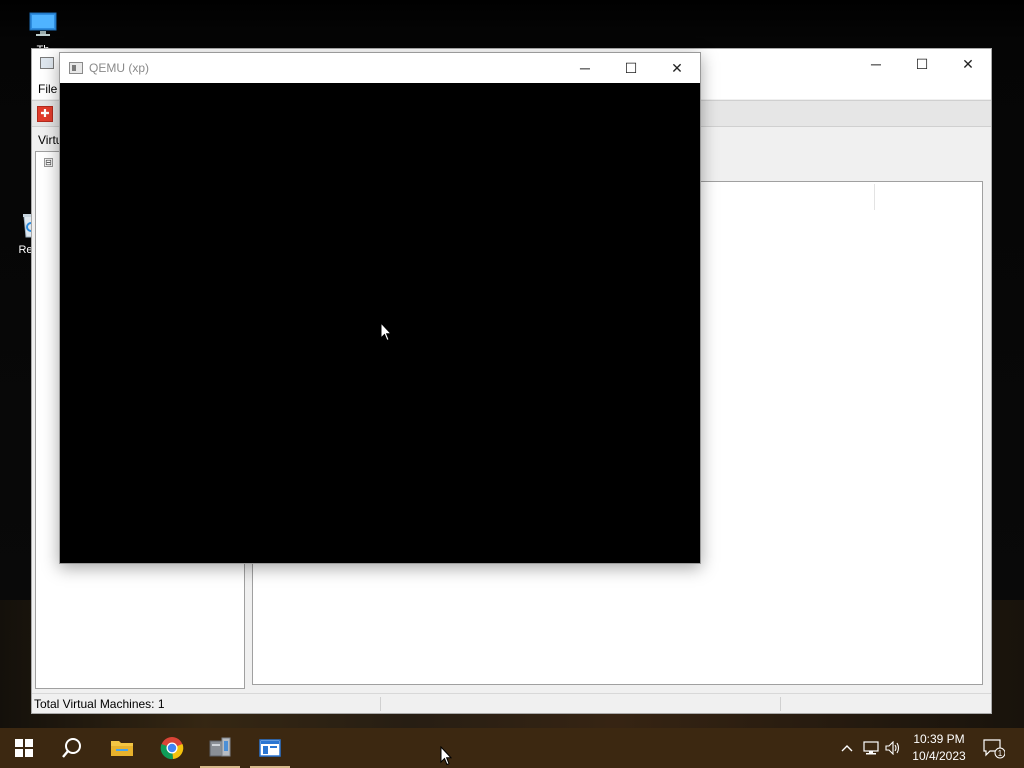 The height and width of the screenshot is (768, 1024). I want to click on chrome-icon, so click(172, 748).